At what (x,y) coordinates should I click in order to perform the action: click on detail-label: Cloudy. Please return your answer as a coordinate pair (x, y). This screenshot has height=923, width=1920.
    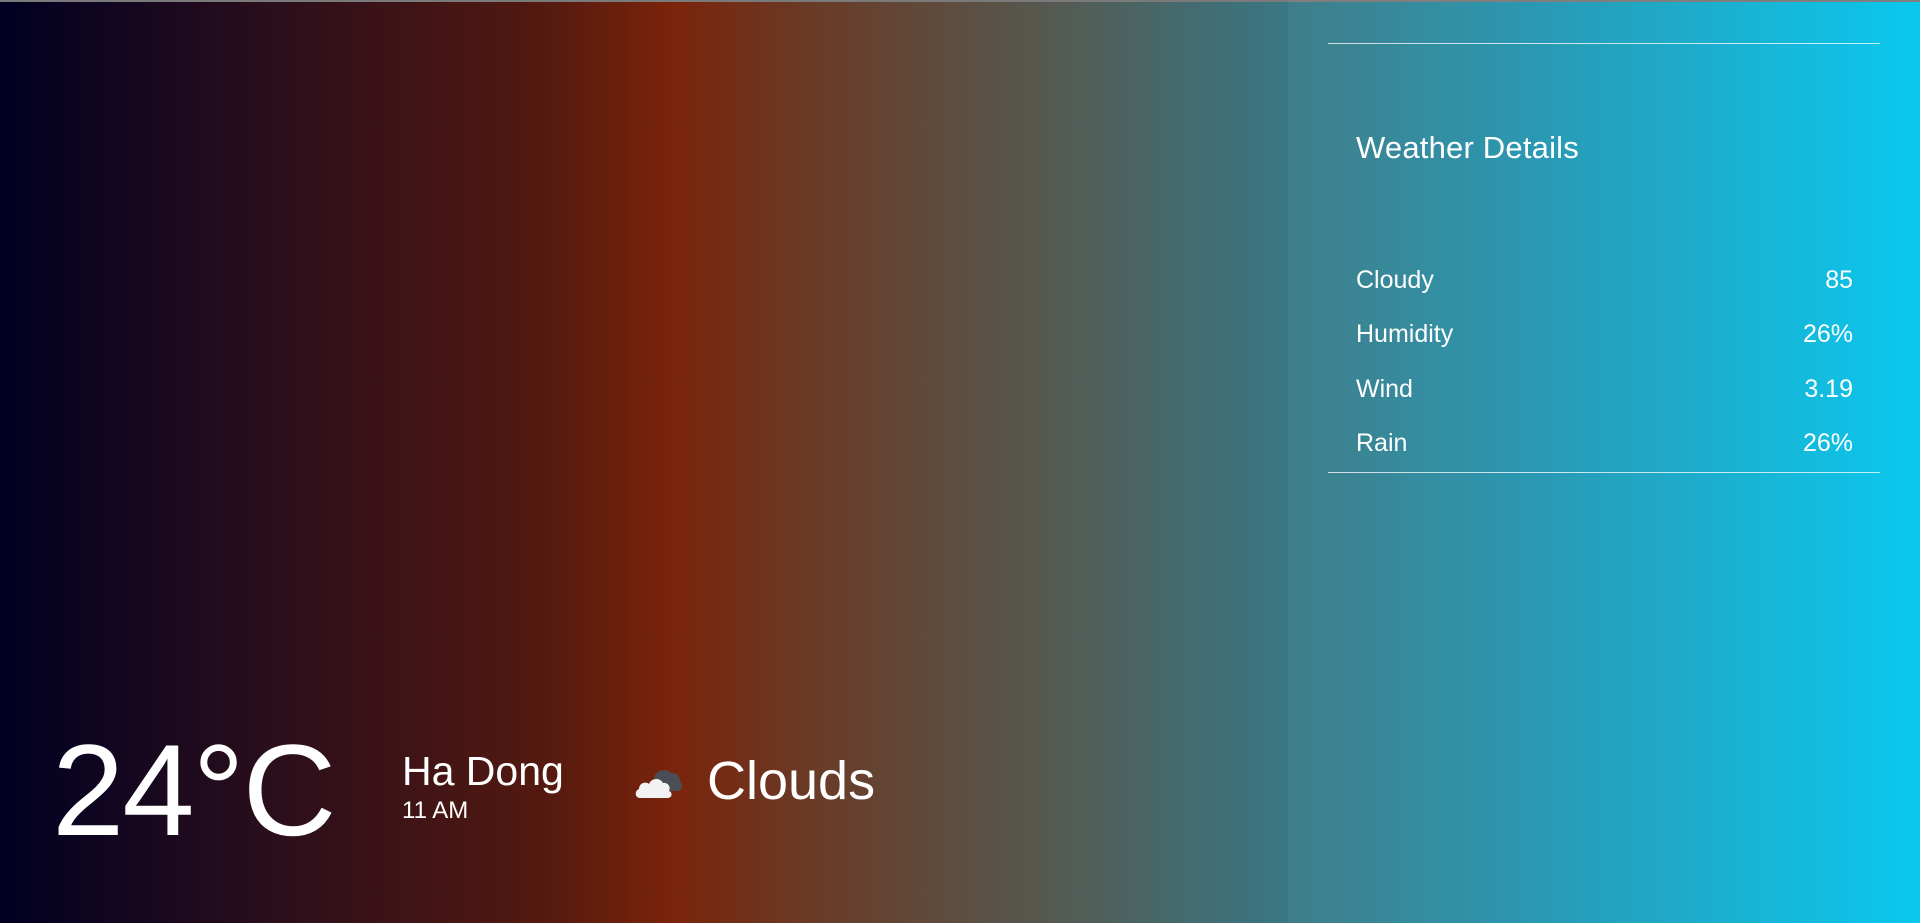
    Looking at the image, I should click on (1395, 279).